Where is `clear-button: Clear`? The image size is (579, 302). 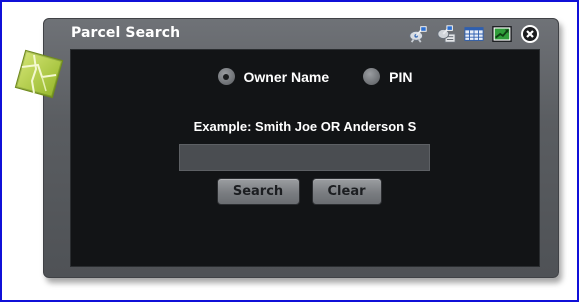
clear-button: Clear is located at coordinates (346, 191).